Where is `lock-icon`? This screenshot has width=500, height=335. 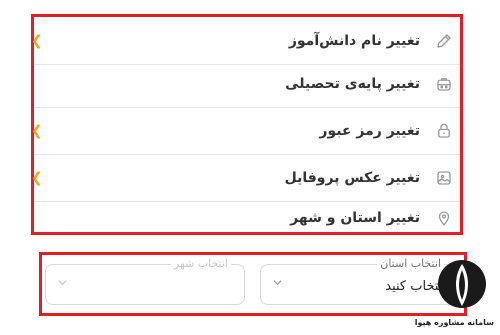 lock-icon is located at coordinates (444, 131).